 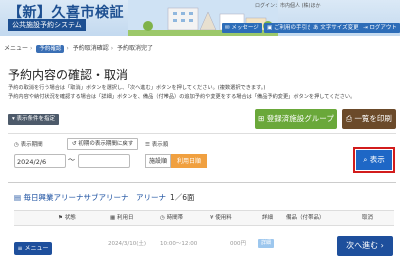 I want to click on registered-group-button: ⊞ 登録済施設グループ, so click(x=296, y=119).